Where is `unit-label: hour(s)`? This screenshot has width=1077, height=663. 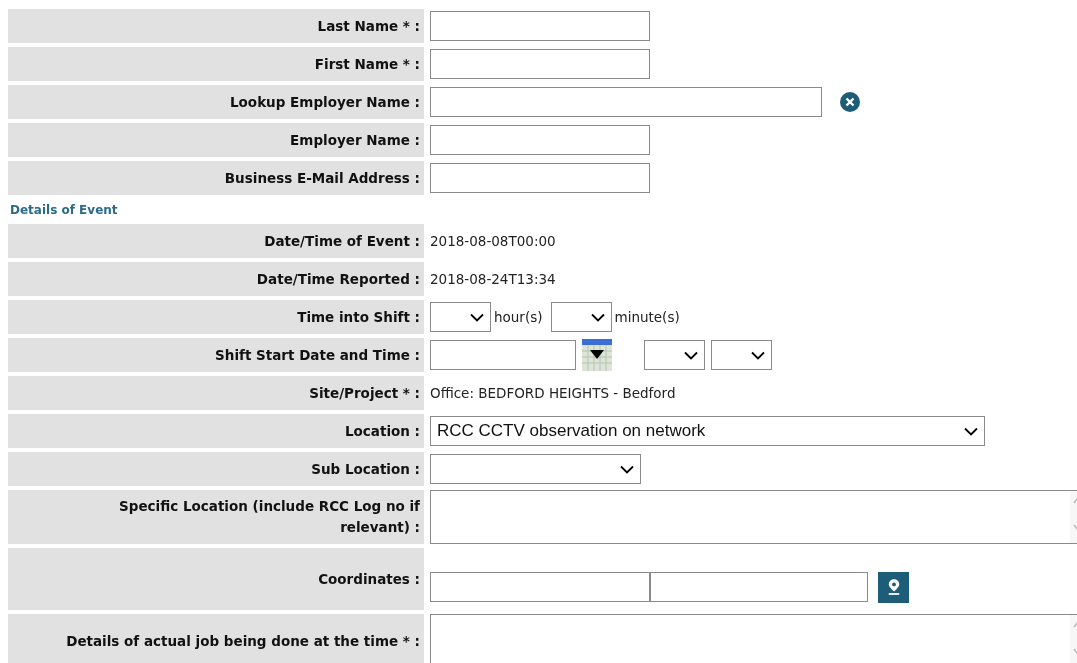 unit-label: hour(s) is located at coordinates (518, 317).